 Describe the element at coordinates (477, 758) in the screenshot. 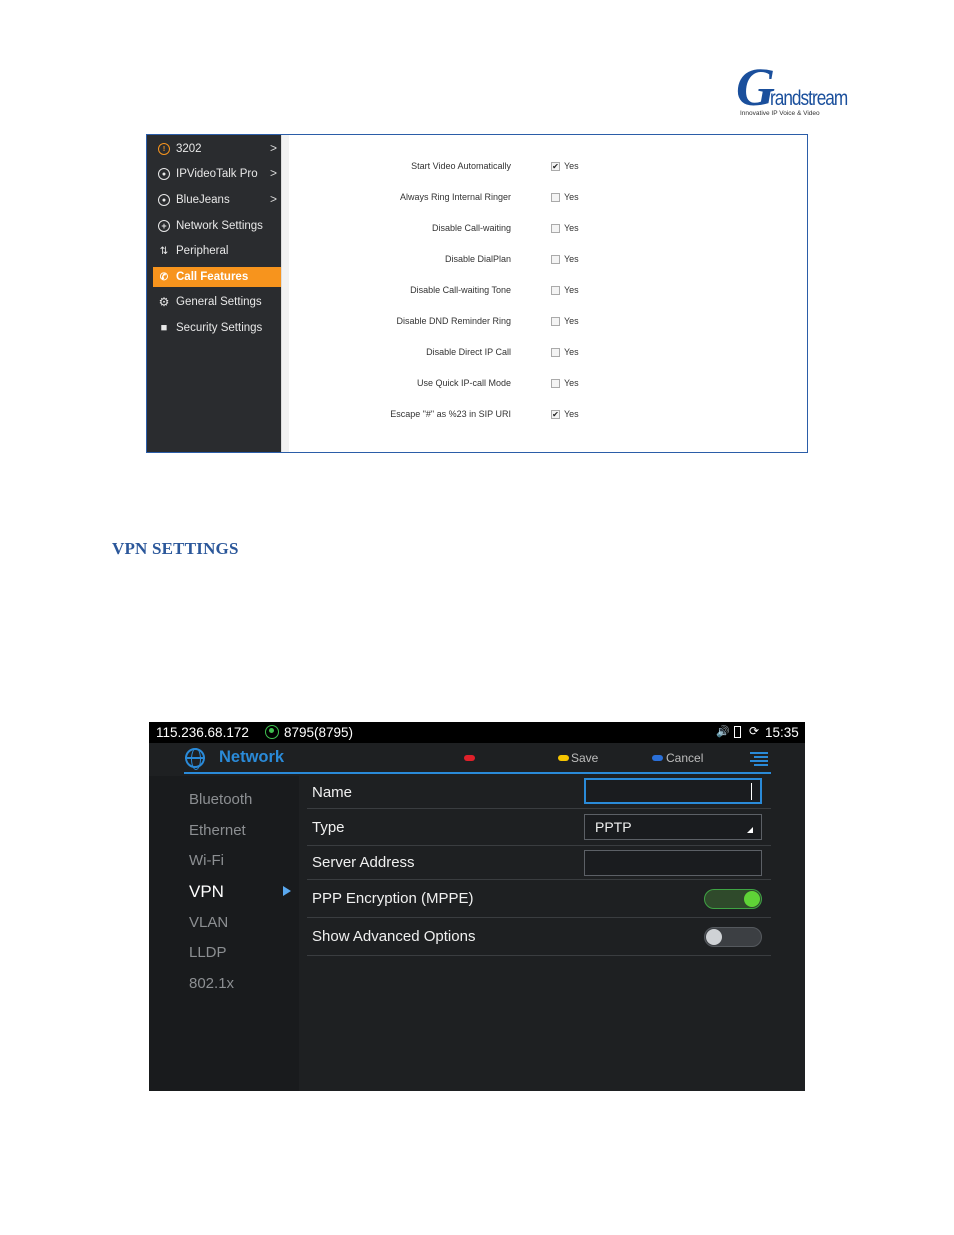

I see `network-header: Network Save Cancel` at that location.